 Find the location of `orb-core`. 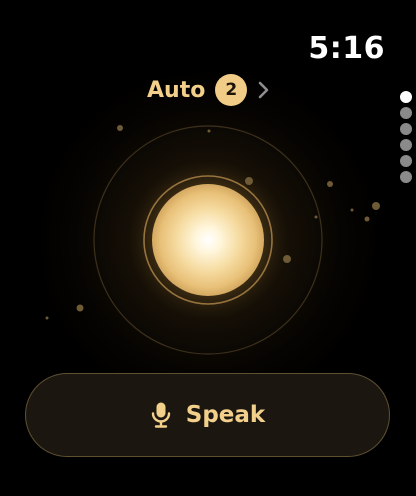

orb-core is located at coordinates (208, 240).